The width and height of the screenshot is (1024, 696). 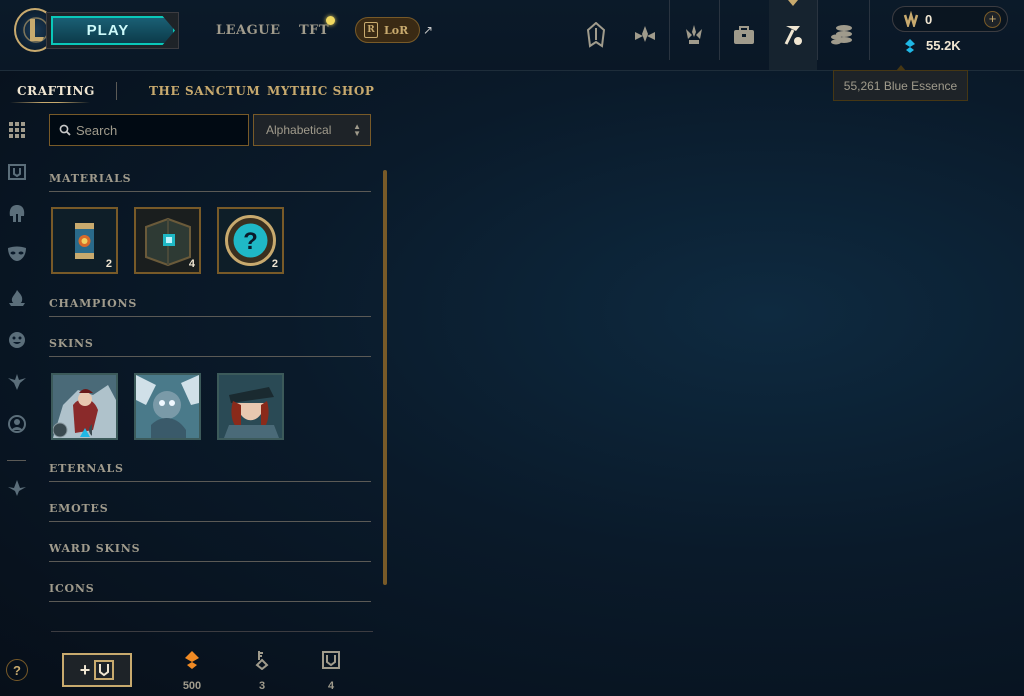 What do you see at coordinates (210, 512) in the screenshot?
I see `section-emotes: EMOTES` at bounding box center [210, 512].